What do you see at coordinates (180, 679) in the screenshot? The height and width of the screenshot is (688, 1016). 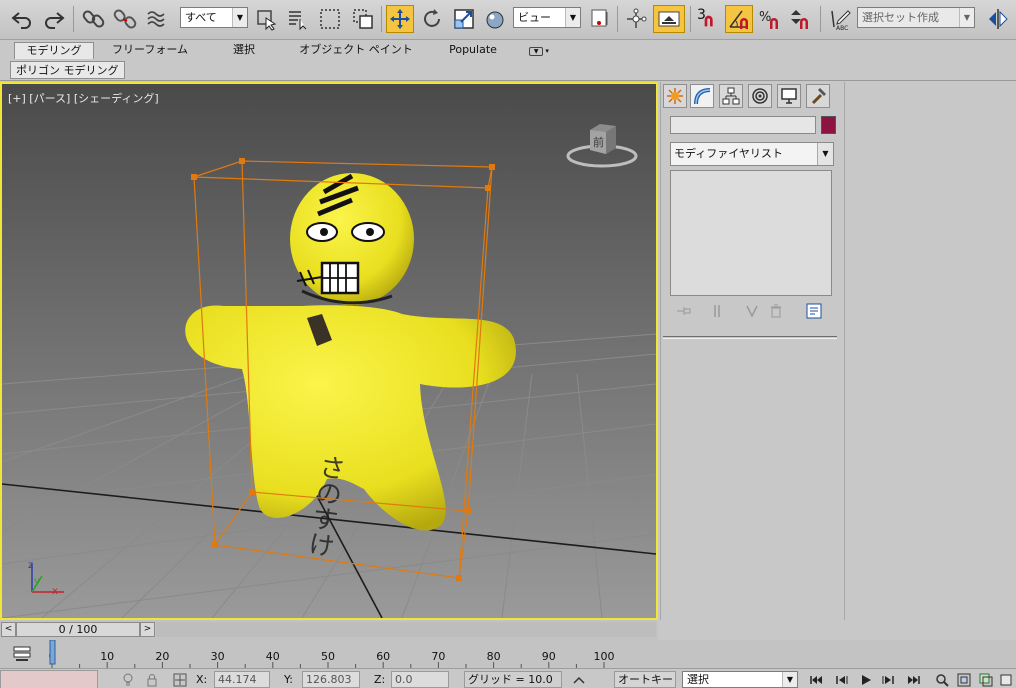 I see `transform-type-in-toggle` at bounding box center [180, 679].